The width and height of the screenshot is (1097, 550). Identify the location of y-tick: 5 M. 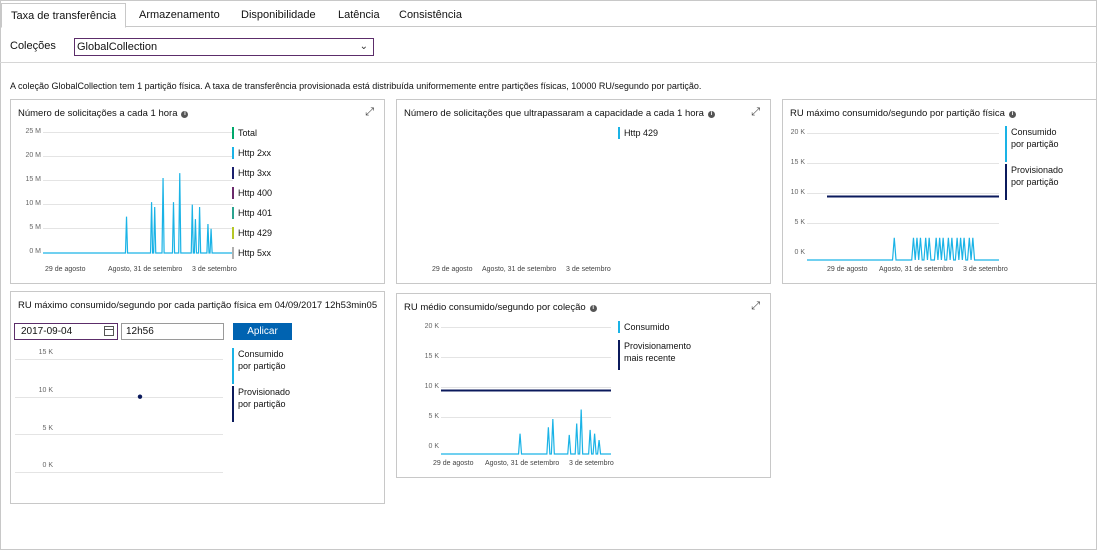
(35, 227).